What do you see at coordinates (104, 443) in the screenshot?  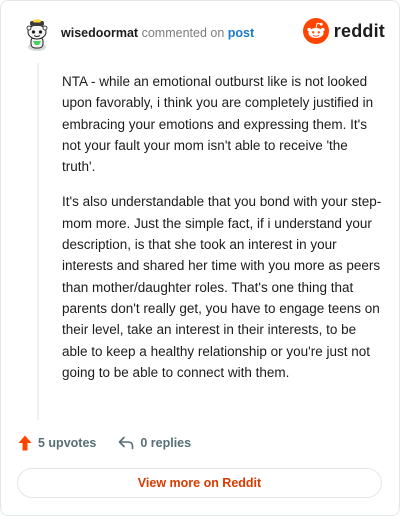 I see `comment-actions: 5 upvotes 0 replies` at bounding box center [104, 443].